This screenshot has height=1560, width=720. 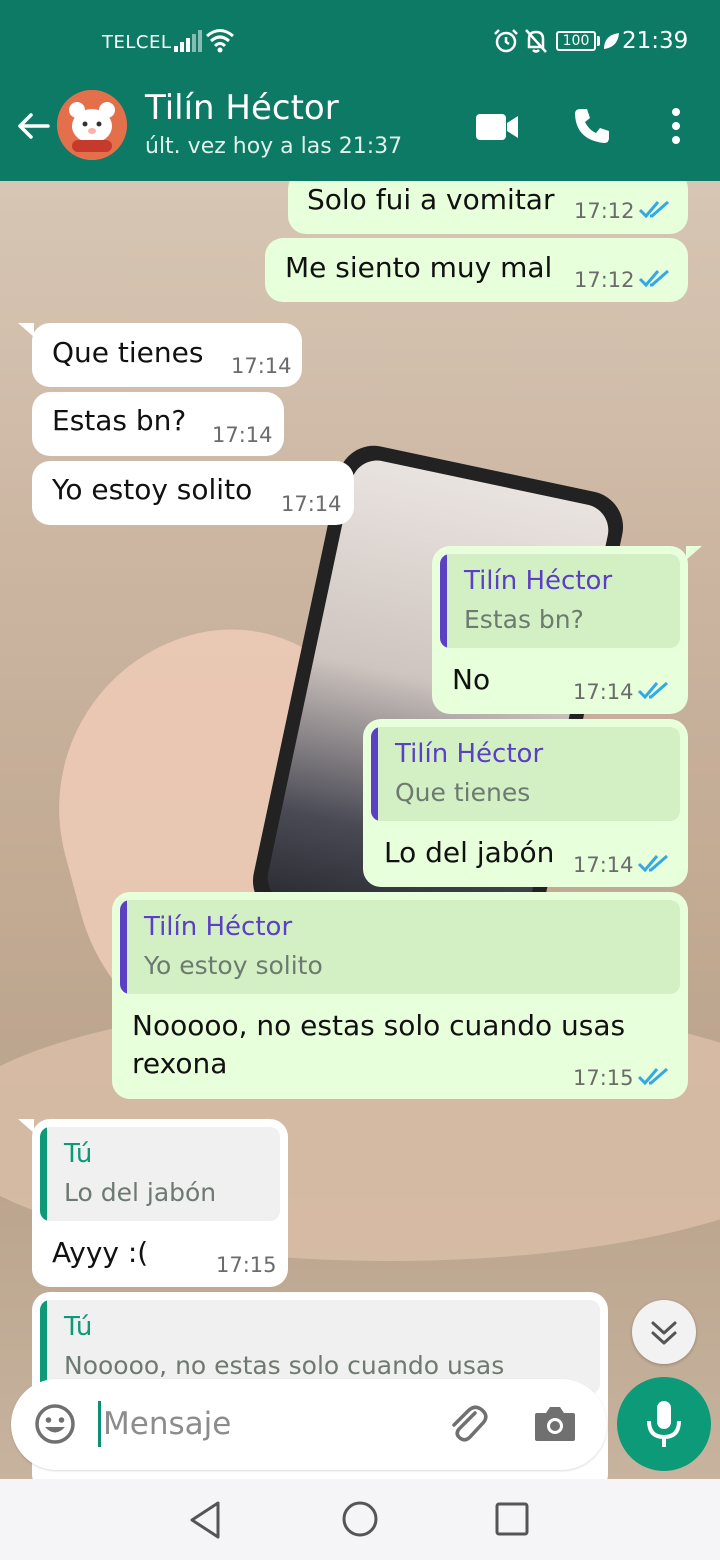 I want to click on signal-icon, so click(x=188, y=41).